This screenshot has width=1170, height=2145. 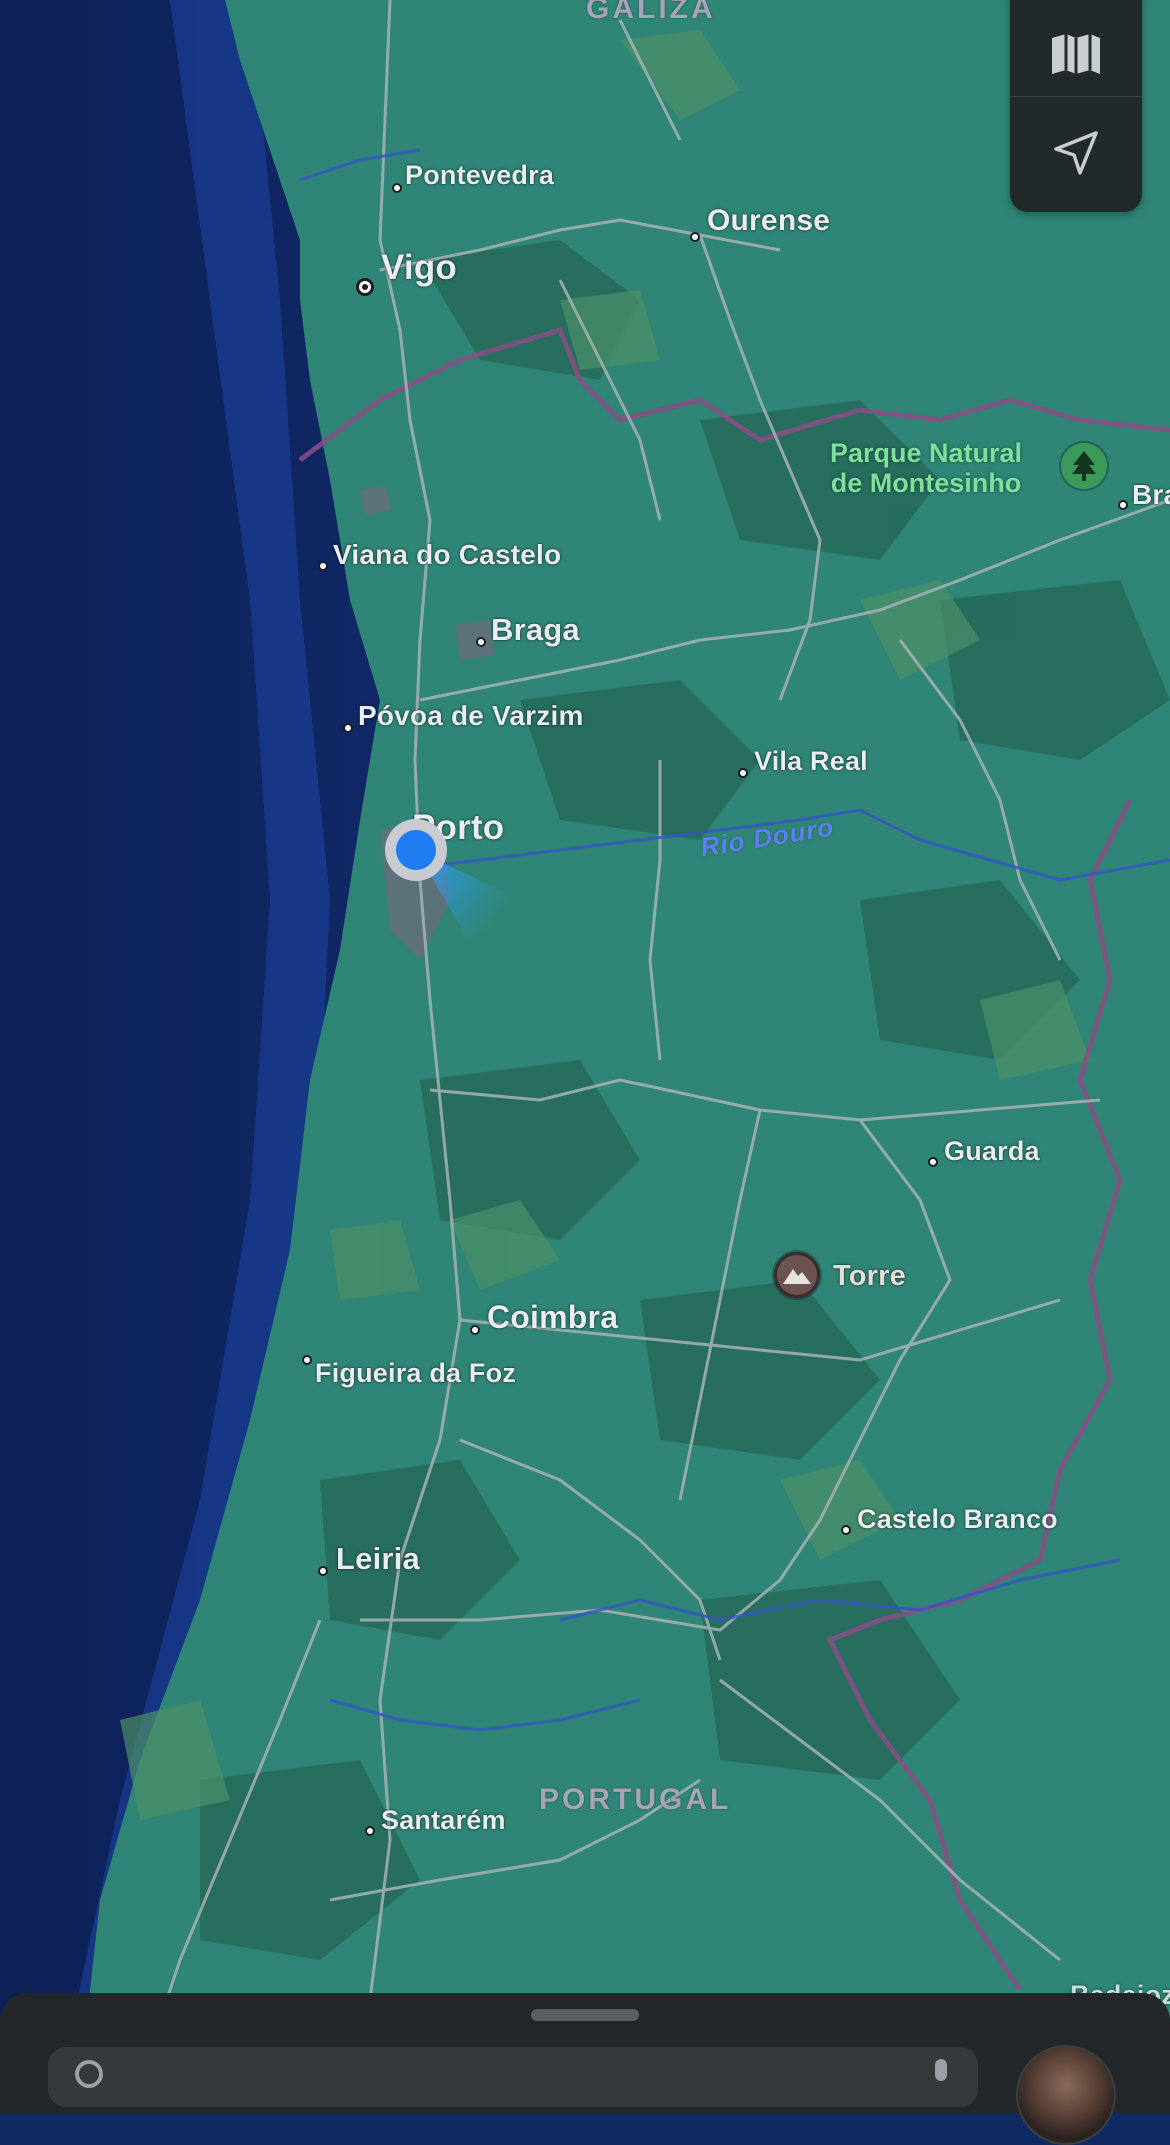 I want to click on city-dot-povoa, so click(x=348, y=728).